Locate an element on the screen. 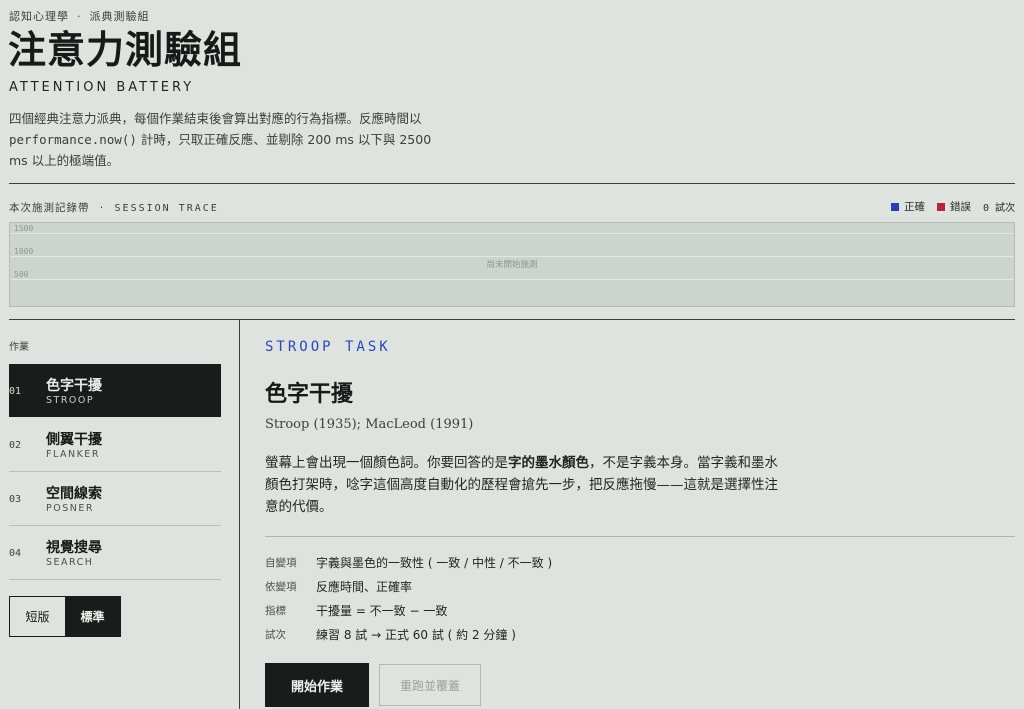 This screenshot has height=709, width=1024. breadcrumb-current: 派典測驗組 is located at coordinates (119, 16).